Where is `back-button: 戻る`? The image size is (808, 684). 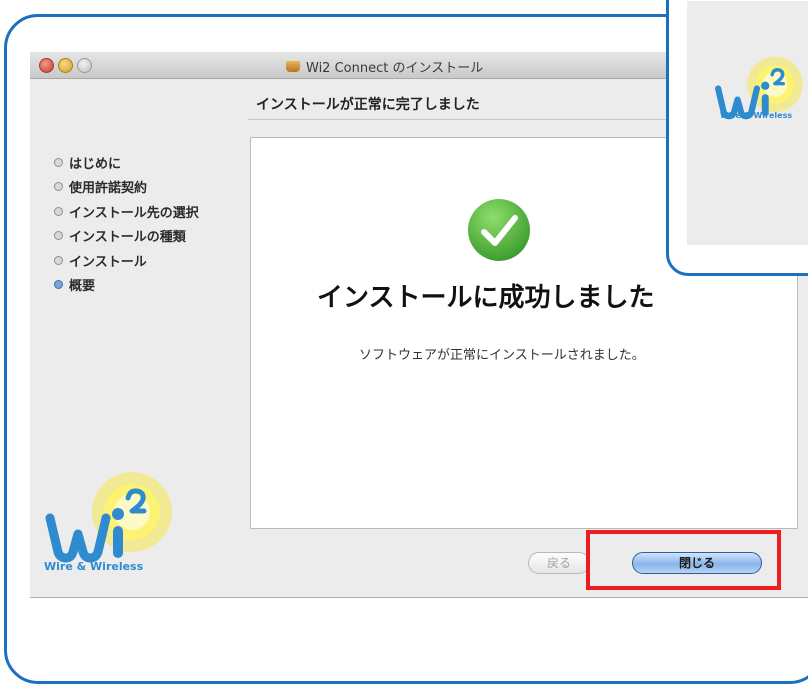 back-button: 戻る is located at coordinates (559, 563).